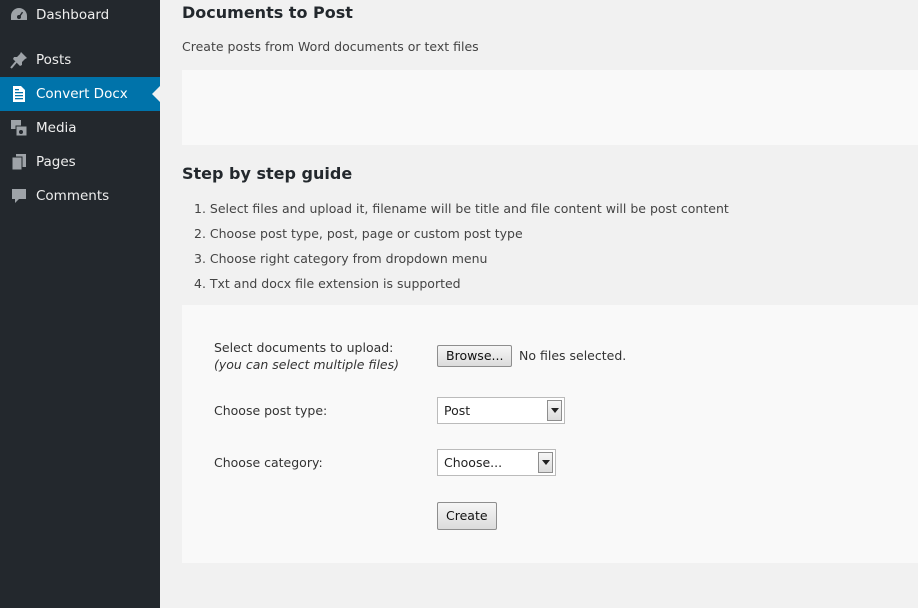  I want to click on category-label: Choose category:, so click(268, 462).